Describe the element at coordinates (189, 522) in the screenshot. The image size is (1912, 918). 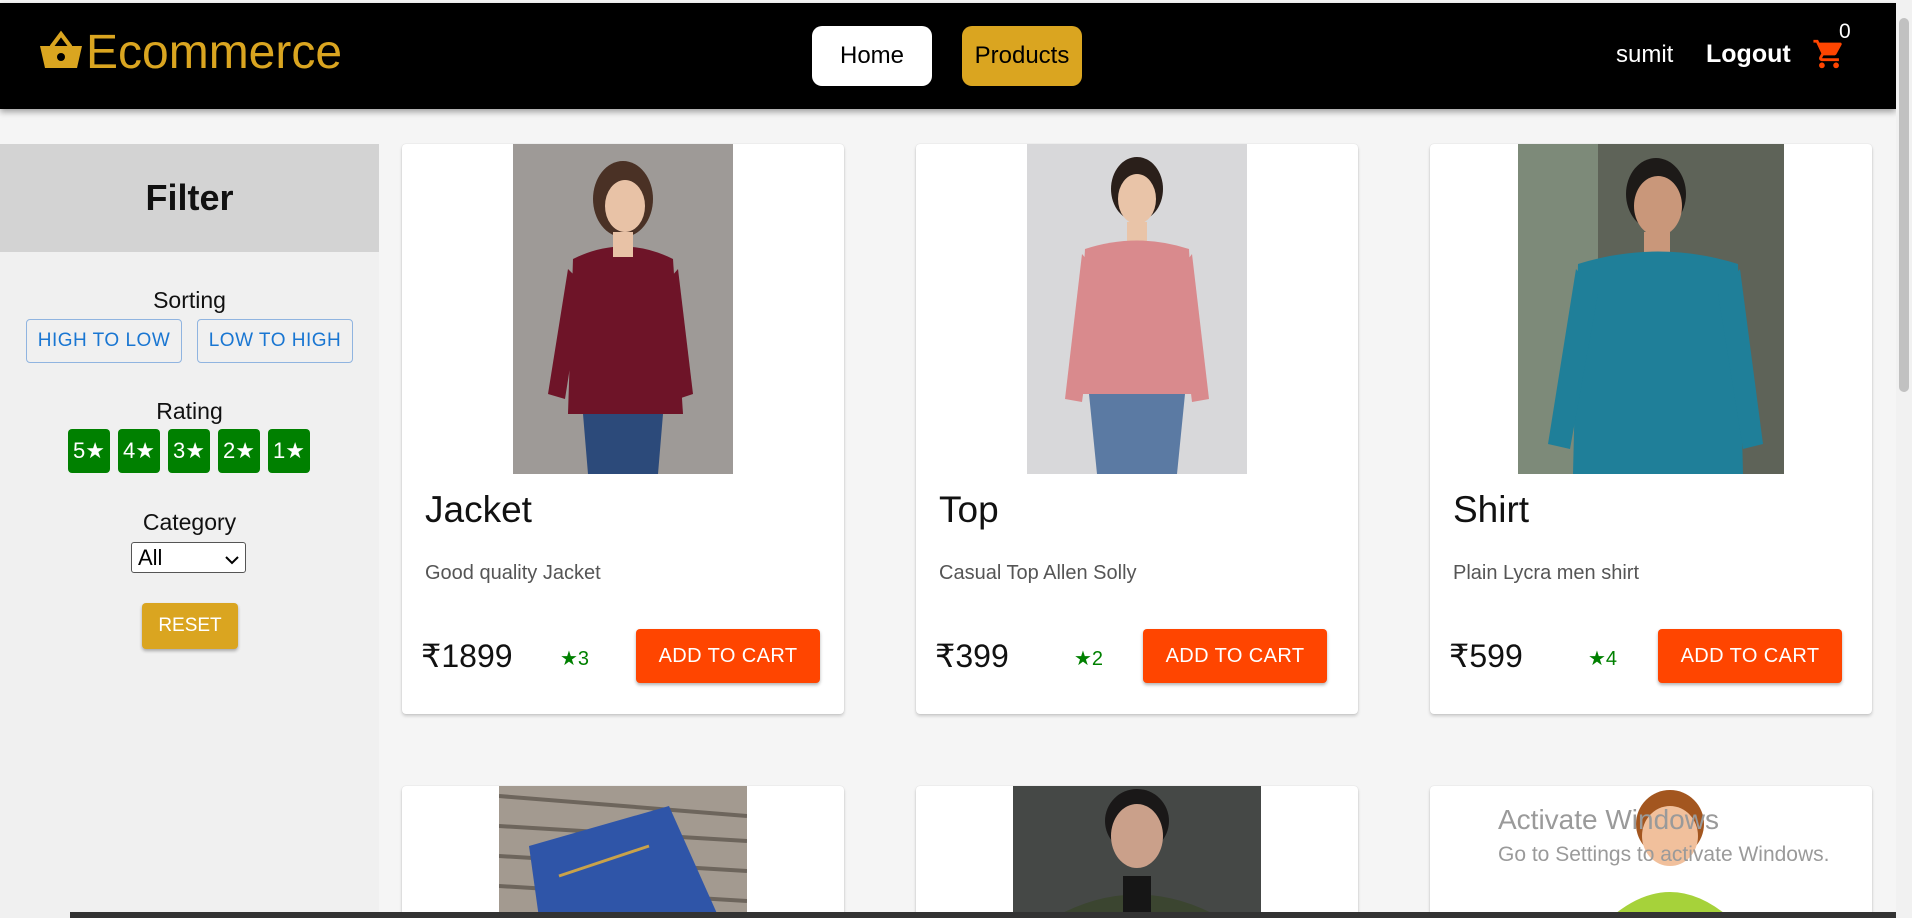
I see `category-label: Category` at that location.